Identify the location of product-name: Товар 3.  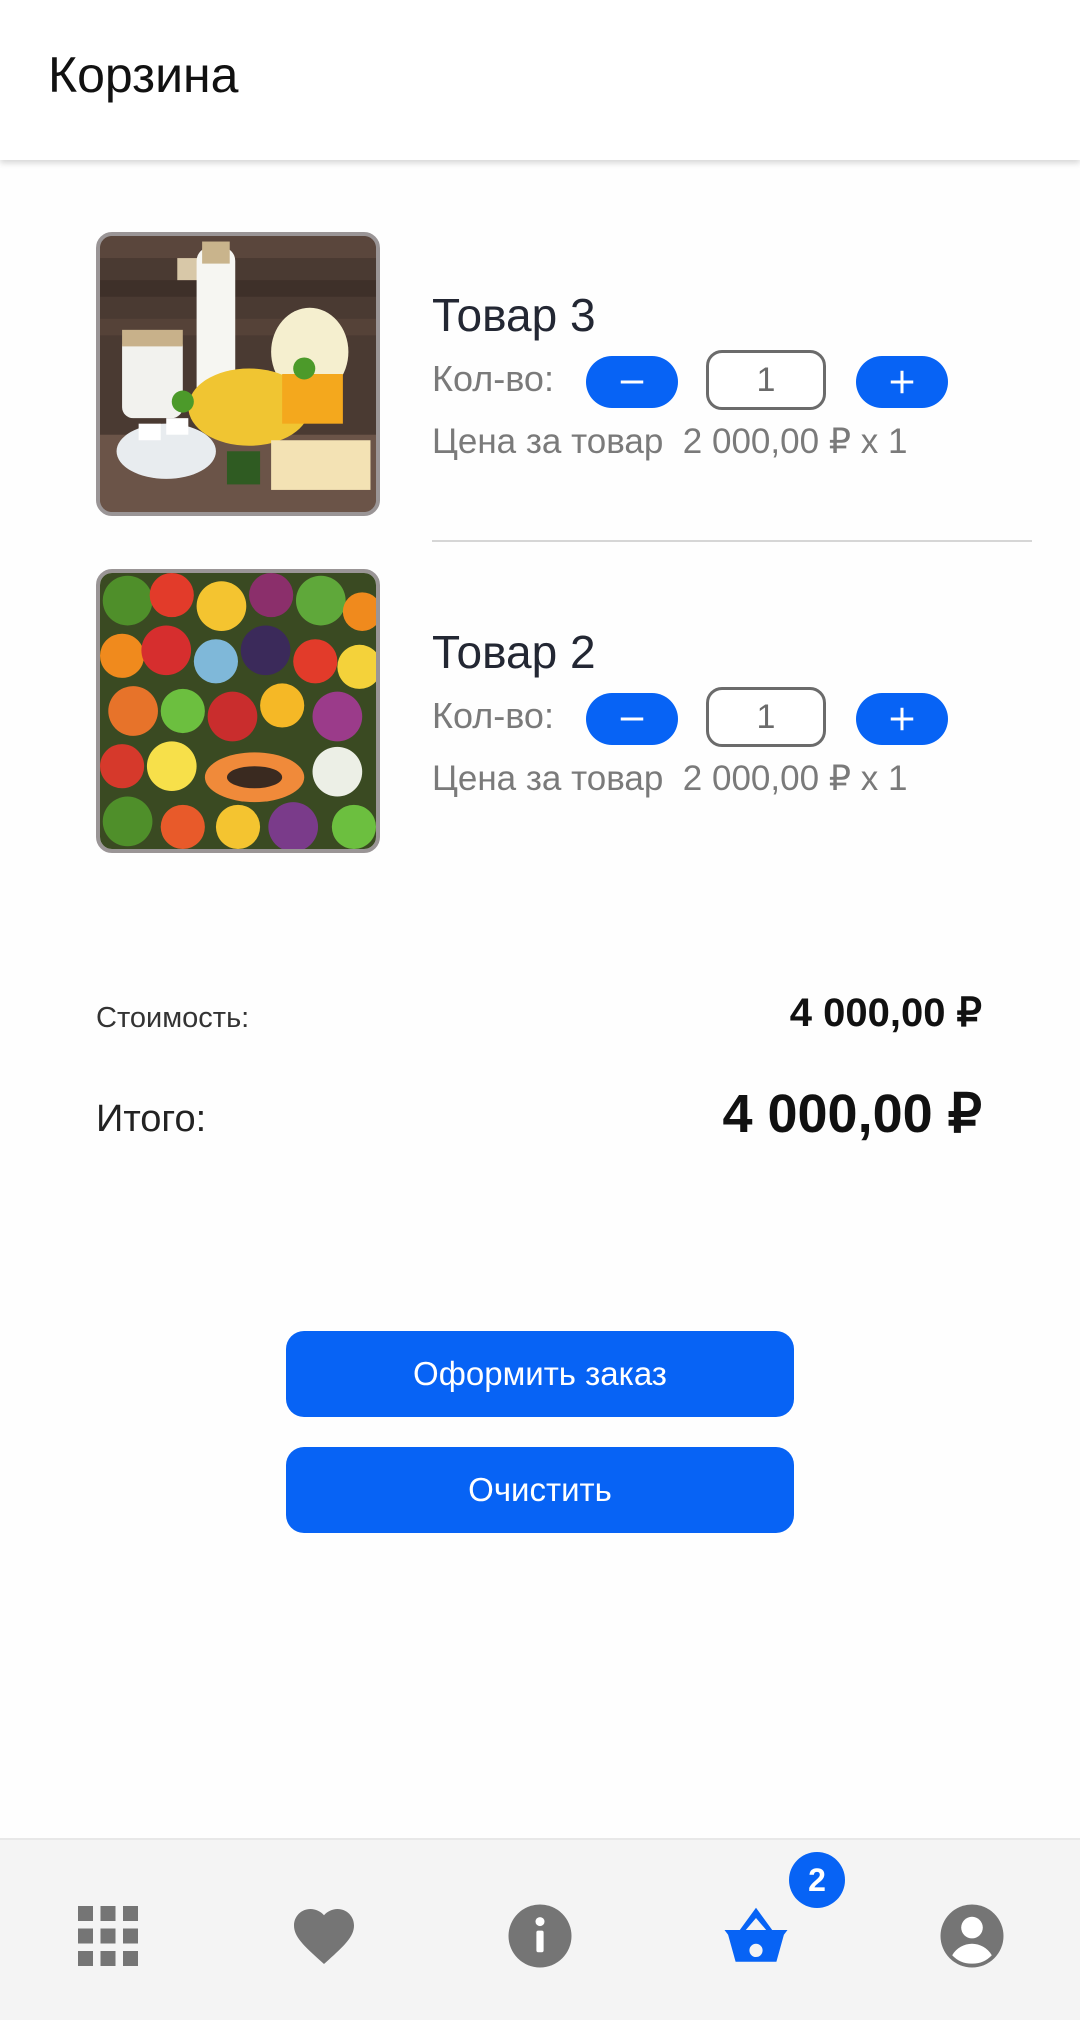
(514, 315).